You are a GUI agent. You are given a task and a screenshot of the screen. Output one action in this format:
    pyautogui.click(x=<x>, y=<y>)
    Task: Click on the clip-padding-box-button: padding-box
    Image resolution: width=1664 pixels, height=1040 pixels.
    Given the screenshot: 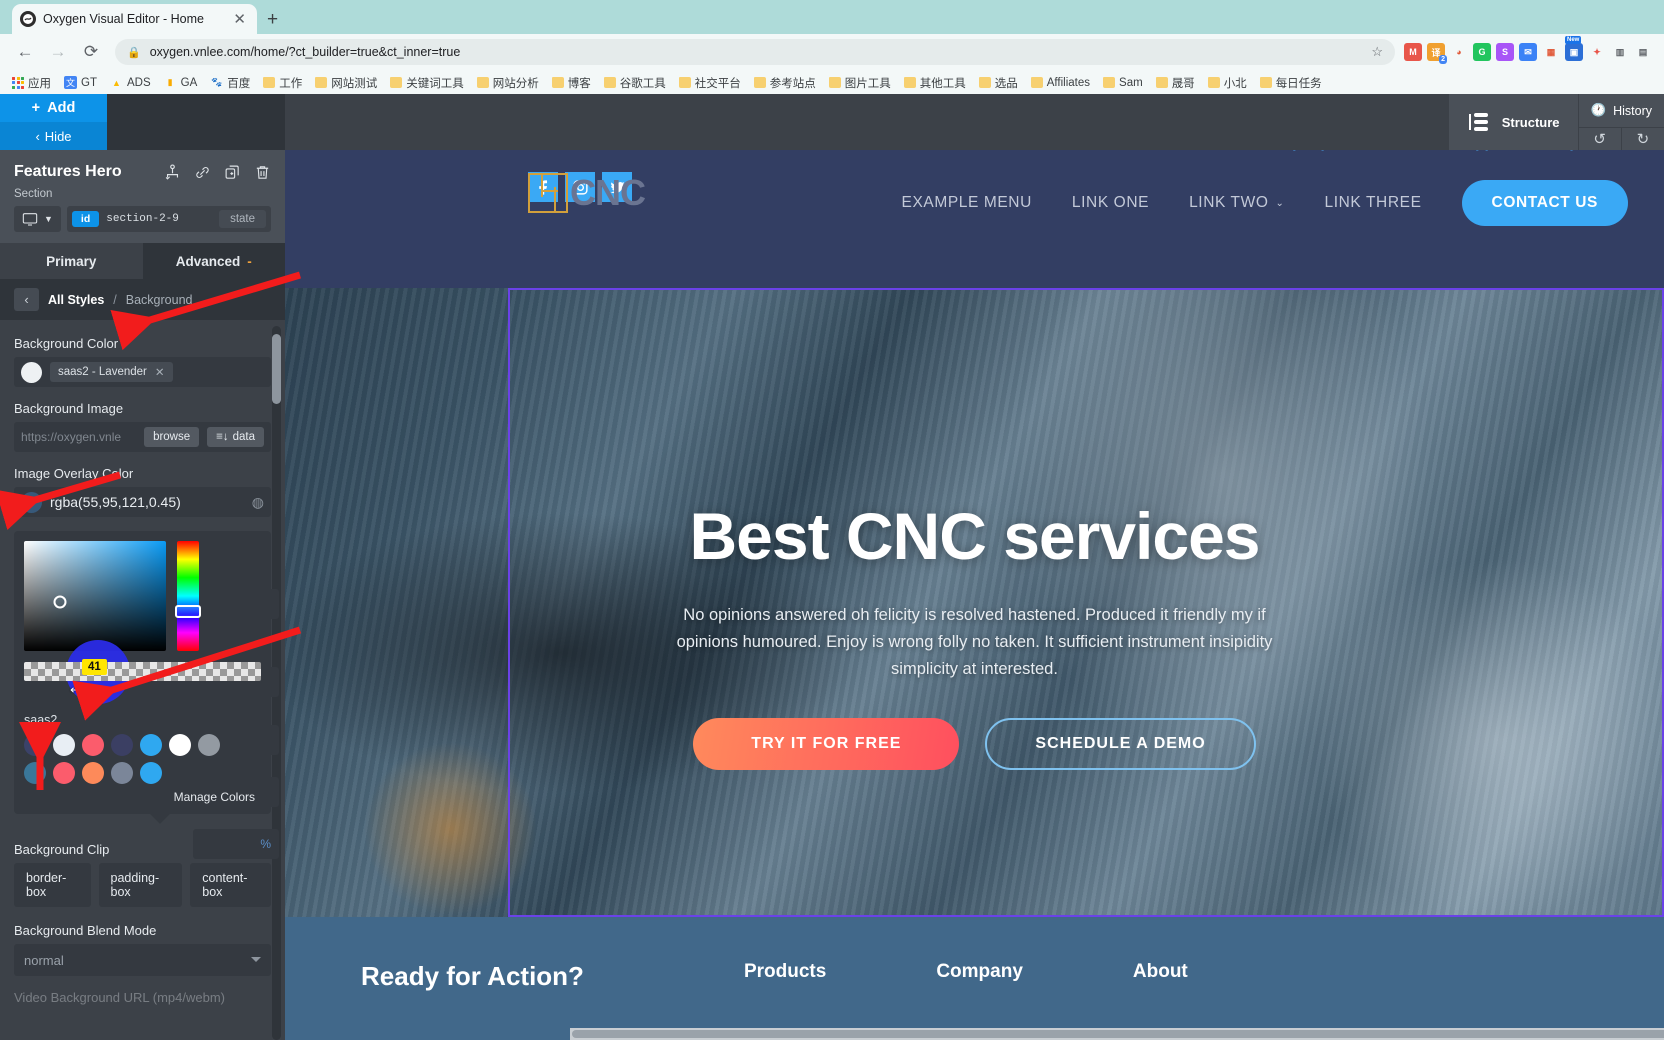 What is the action you would take?
    pyautogui.click(x=140, y=885)
    